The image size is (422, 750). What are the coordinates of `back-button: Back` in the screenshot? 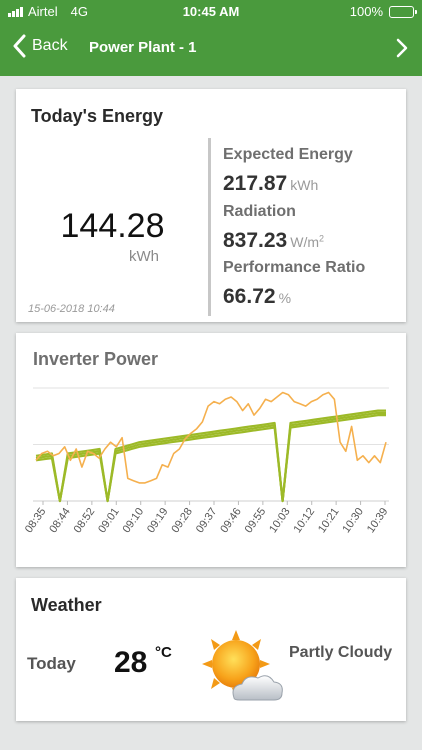 It's located at (40, 46).